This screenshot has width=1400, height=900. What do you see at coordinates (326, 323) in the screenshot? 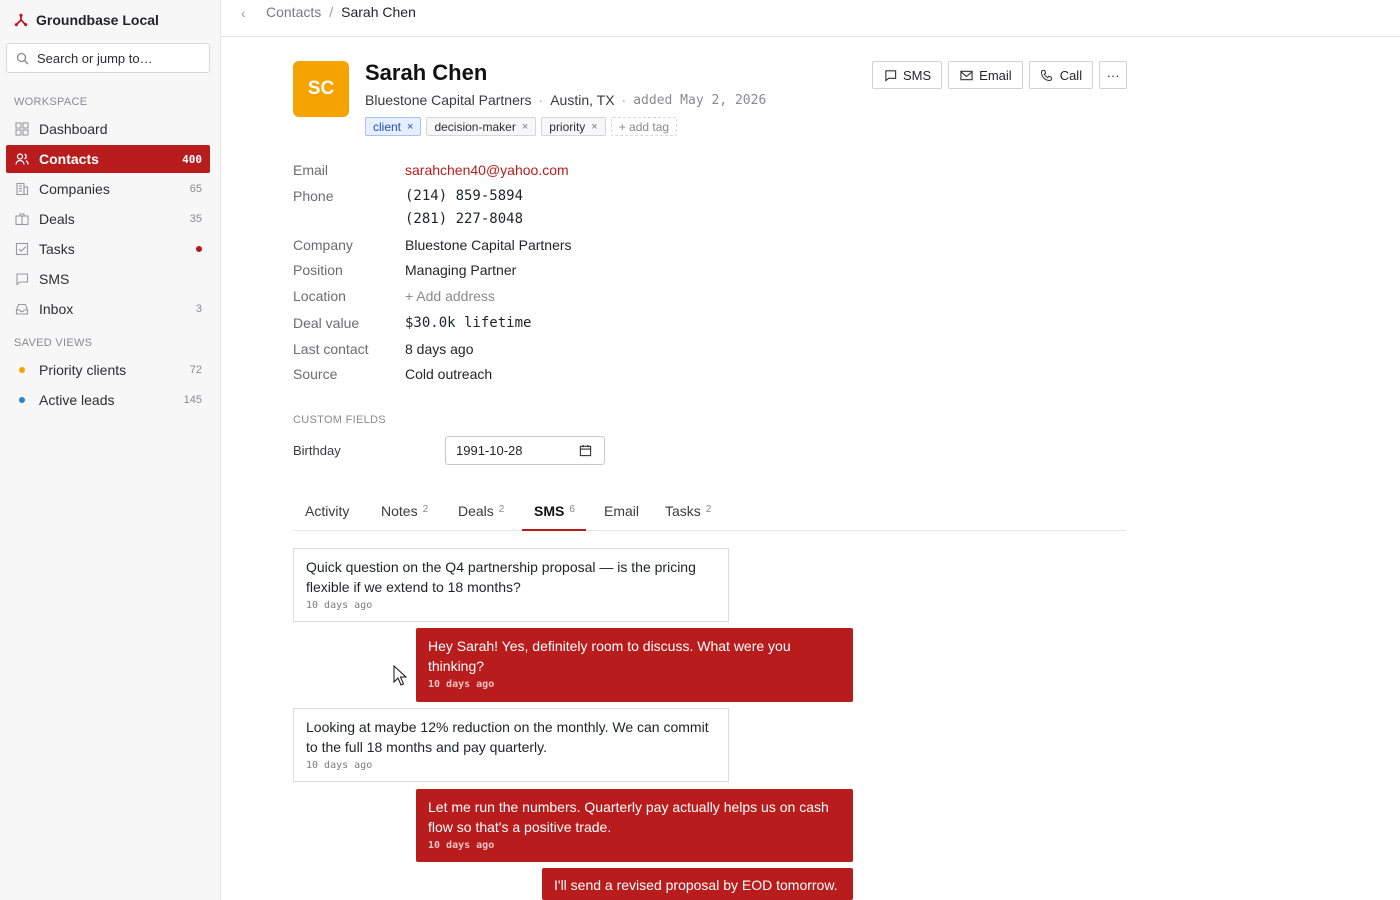
I see `deal-value-label: Deal value` at bounding box center [326, 323].